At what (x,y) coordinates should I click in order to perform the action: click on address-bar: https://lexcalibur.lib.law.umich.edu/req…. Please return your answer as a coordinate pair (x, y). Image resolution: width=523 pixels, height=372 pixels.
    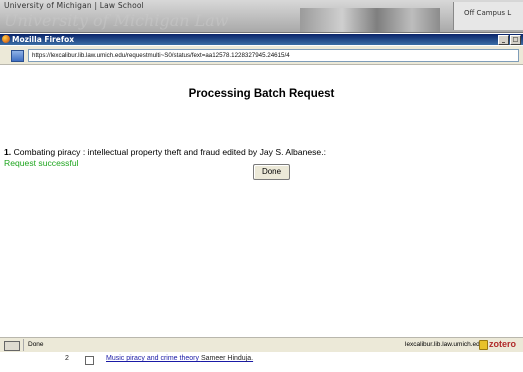
    Looking at the image, I should click on (261, 55).